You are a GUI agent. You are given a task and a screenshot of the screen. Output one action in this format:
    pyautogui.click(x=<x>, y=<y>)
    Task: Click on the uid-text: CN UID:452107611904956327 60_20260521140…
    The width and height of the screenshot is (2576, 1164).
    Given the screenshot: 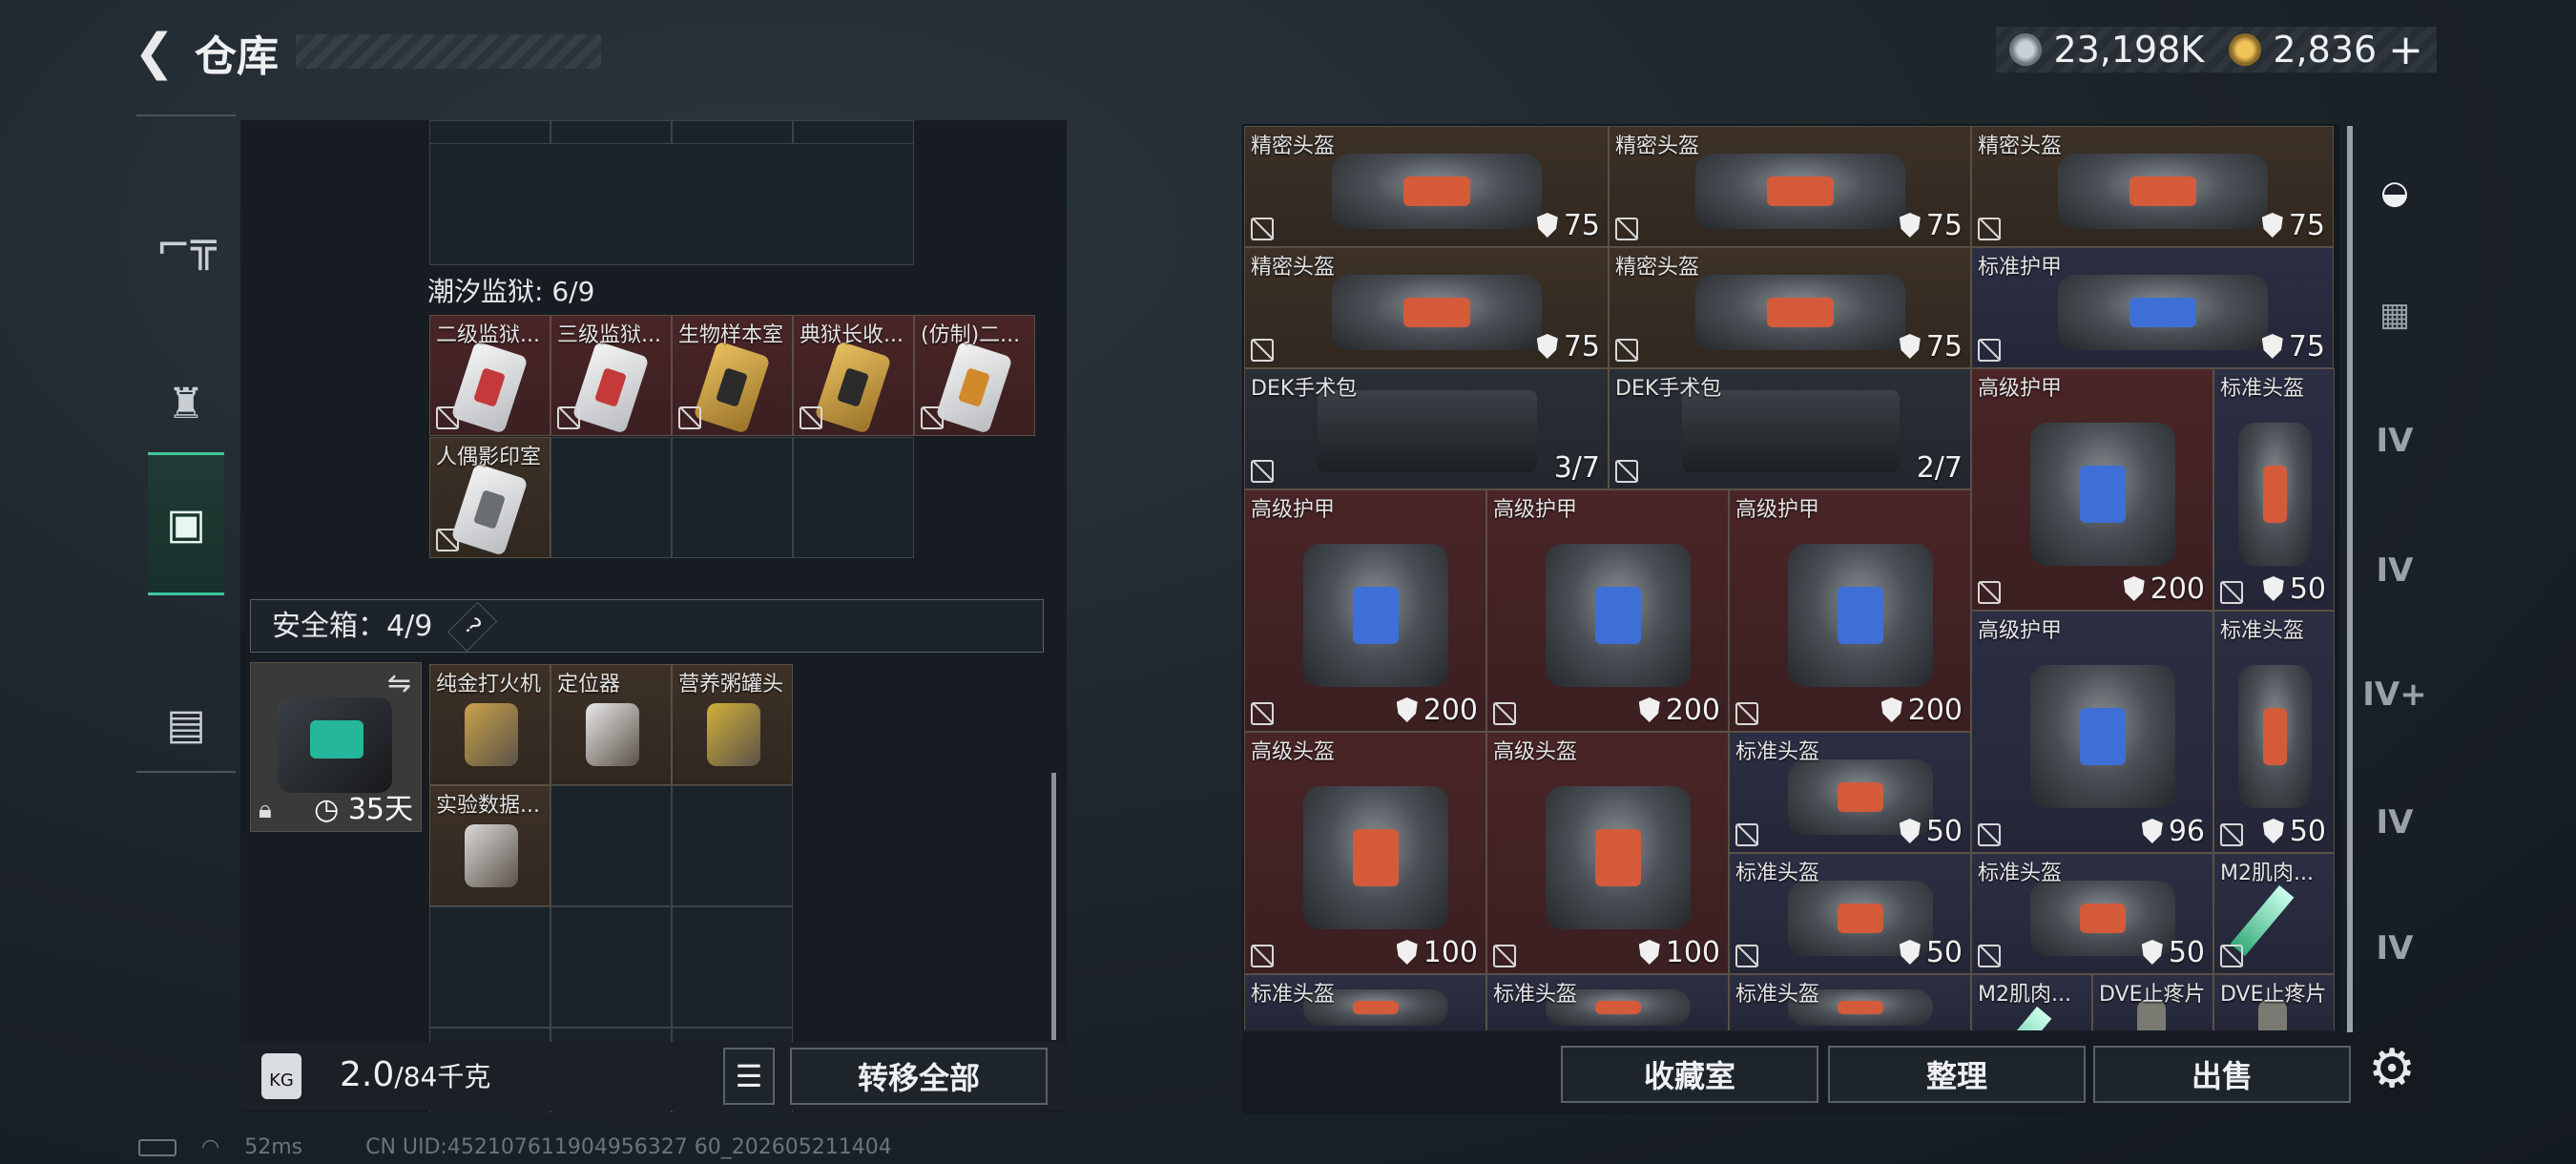 What is the action you would take?
    pyautogui.click(x=628, y=1147)
    